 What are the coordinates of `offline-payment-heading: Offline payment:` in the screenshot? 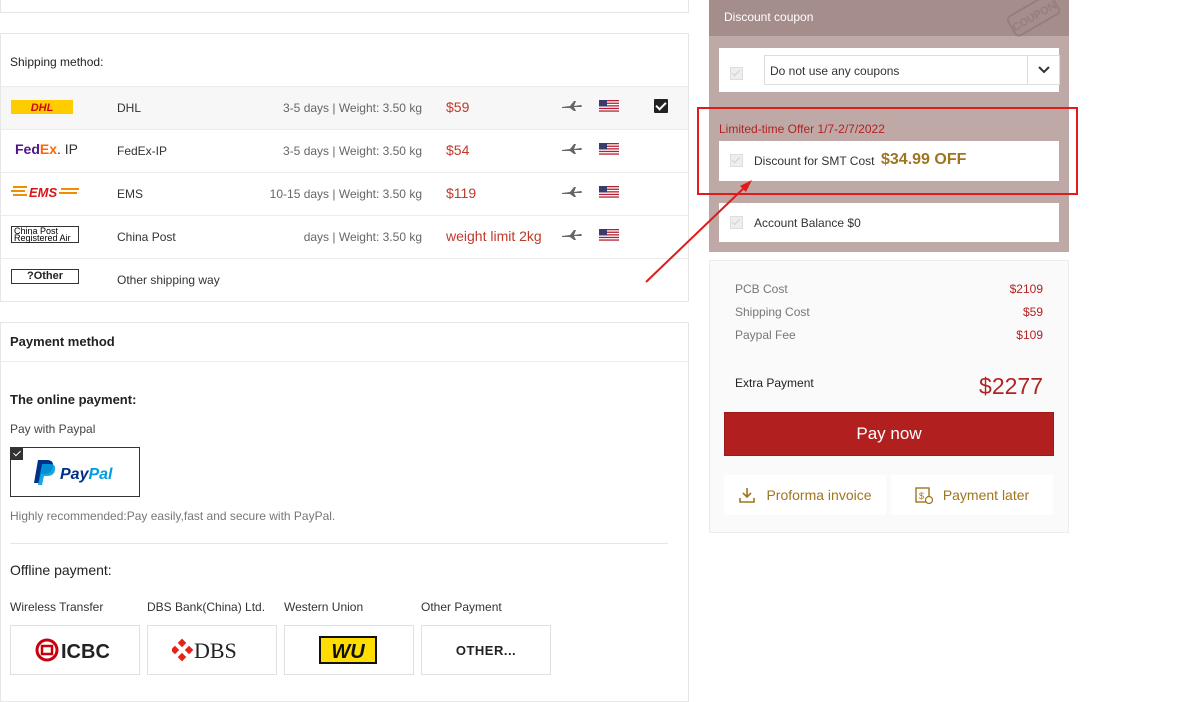 It's located at (61, 570).